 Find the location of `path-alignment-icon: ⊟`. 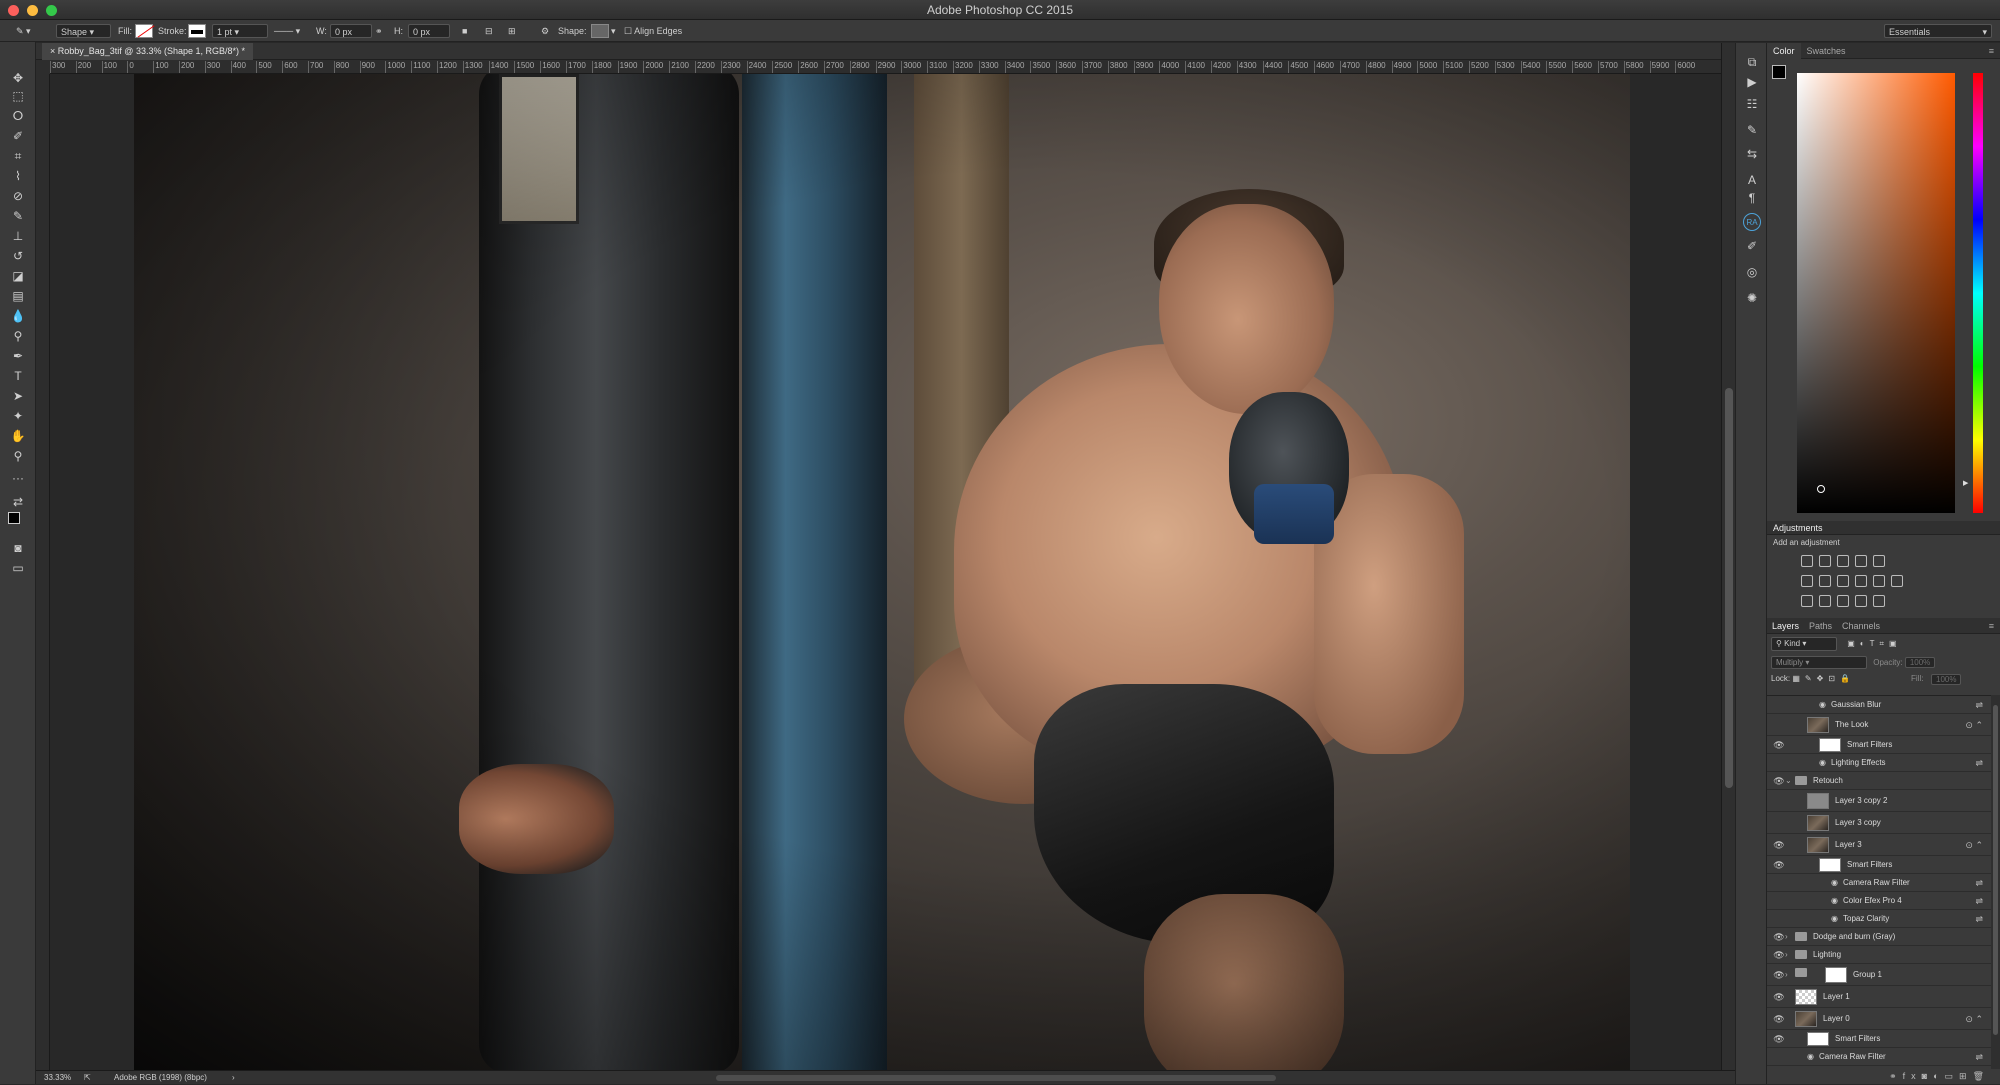

path-alignment-icon: ⊟ is located at coordinates (489, 31).